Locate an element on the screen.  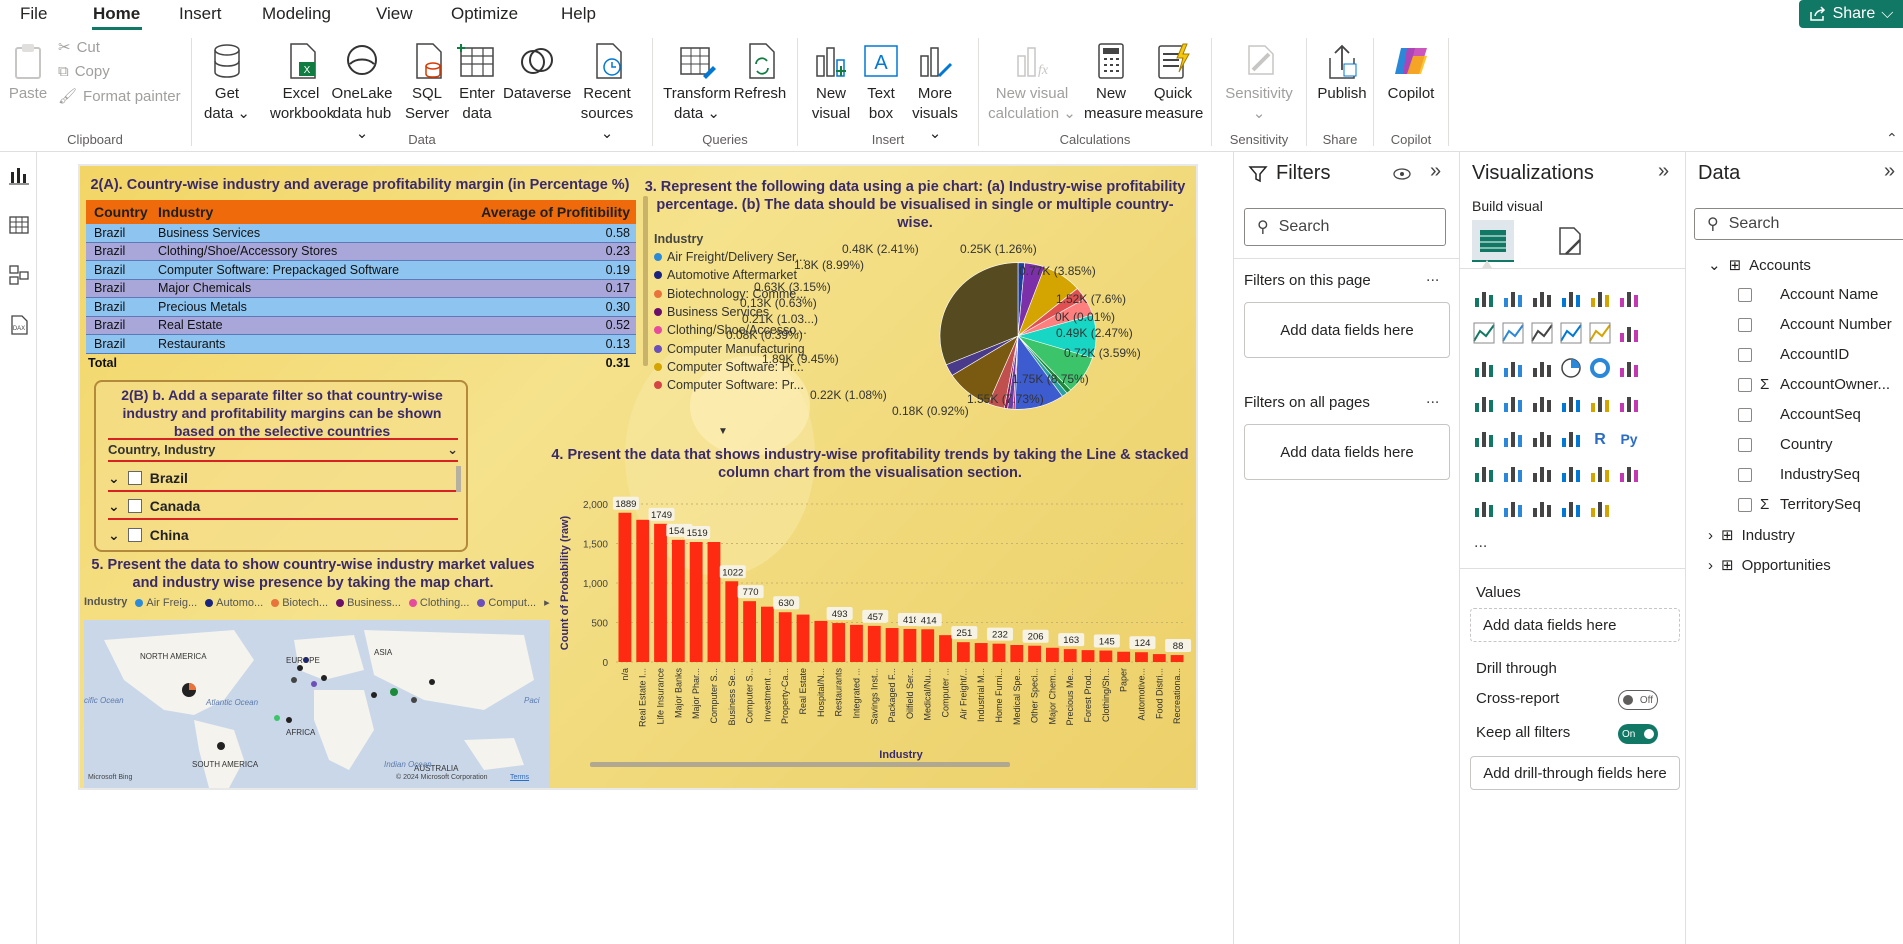
format-visual-icon is located at coordinates (1570, 242).